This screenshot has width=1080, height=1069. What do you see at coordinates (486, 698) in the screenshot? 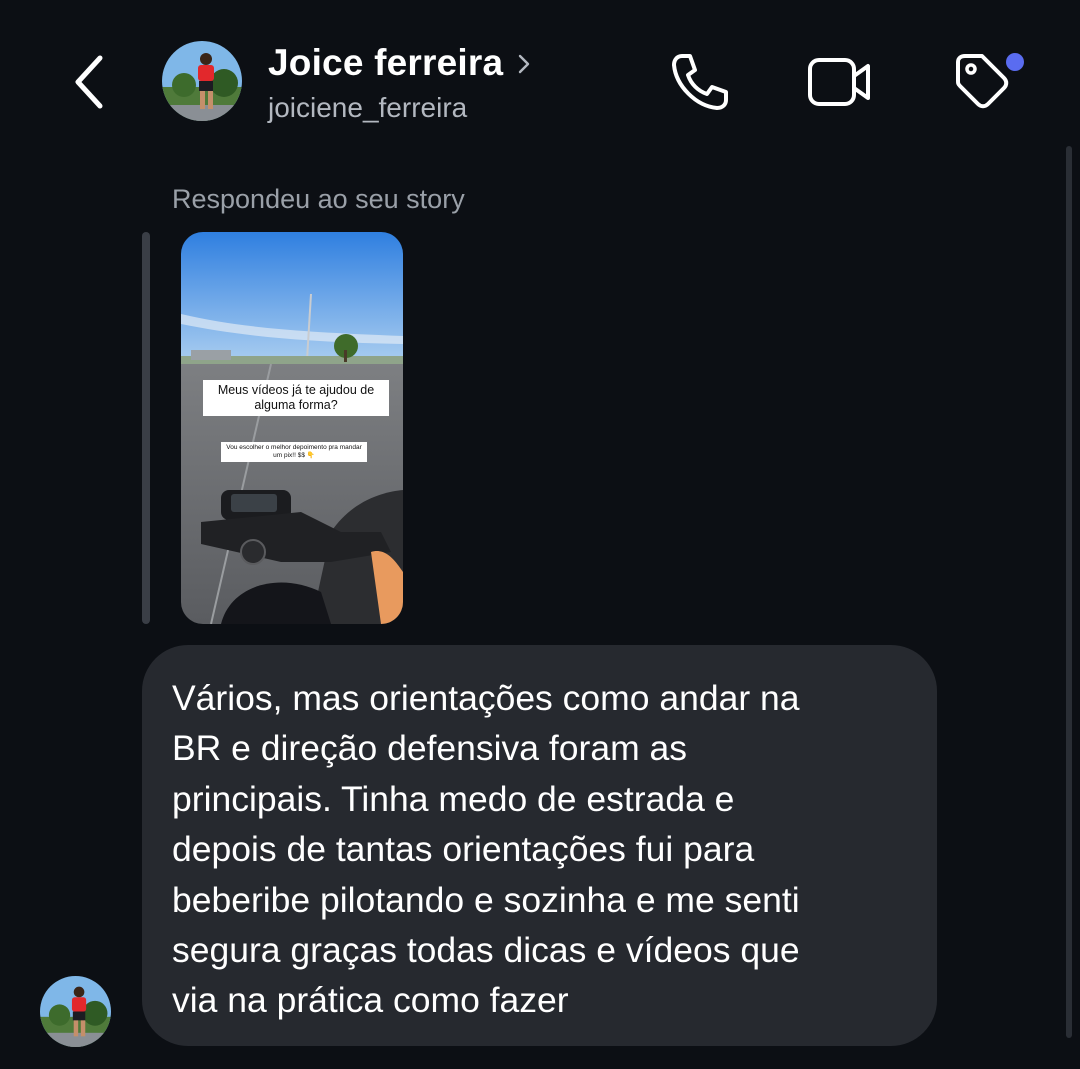
I see `message-line: Vários, mas orientações como andar na` at bounding box center [486, 698].